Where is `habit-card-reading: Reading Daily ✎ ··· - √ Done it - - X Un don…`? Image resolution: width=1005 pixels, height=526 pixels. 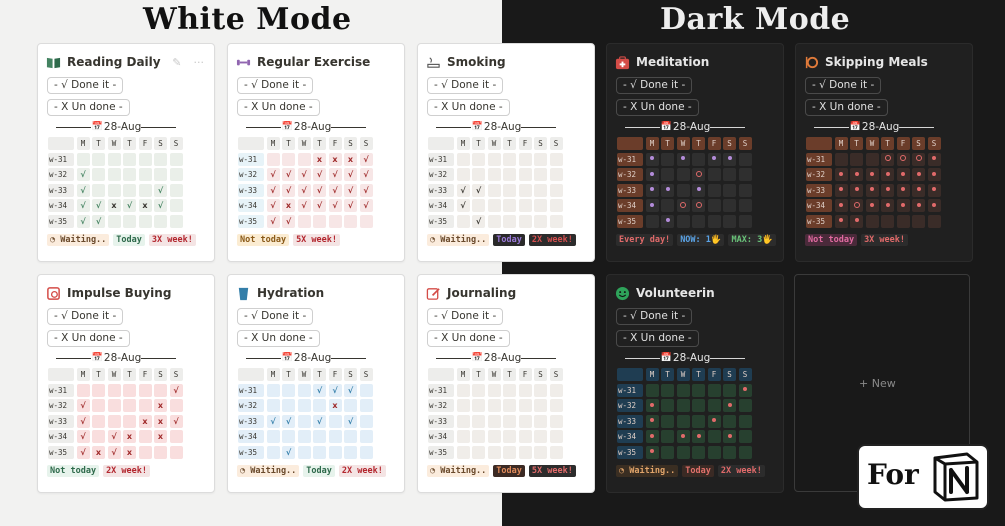 habit-card-reading: Reading Daily ✎ ··· - √ Done it - - X Un don… is located at coordinates (126, 152).